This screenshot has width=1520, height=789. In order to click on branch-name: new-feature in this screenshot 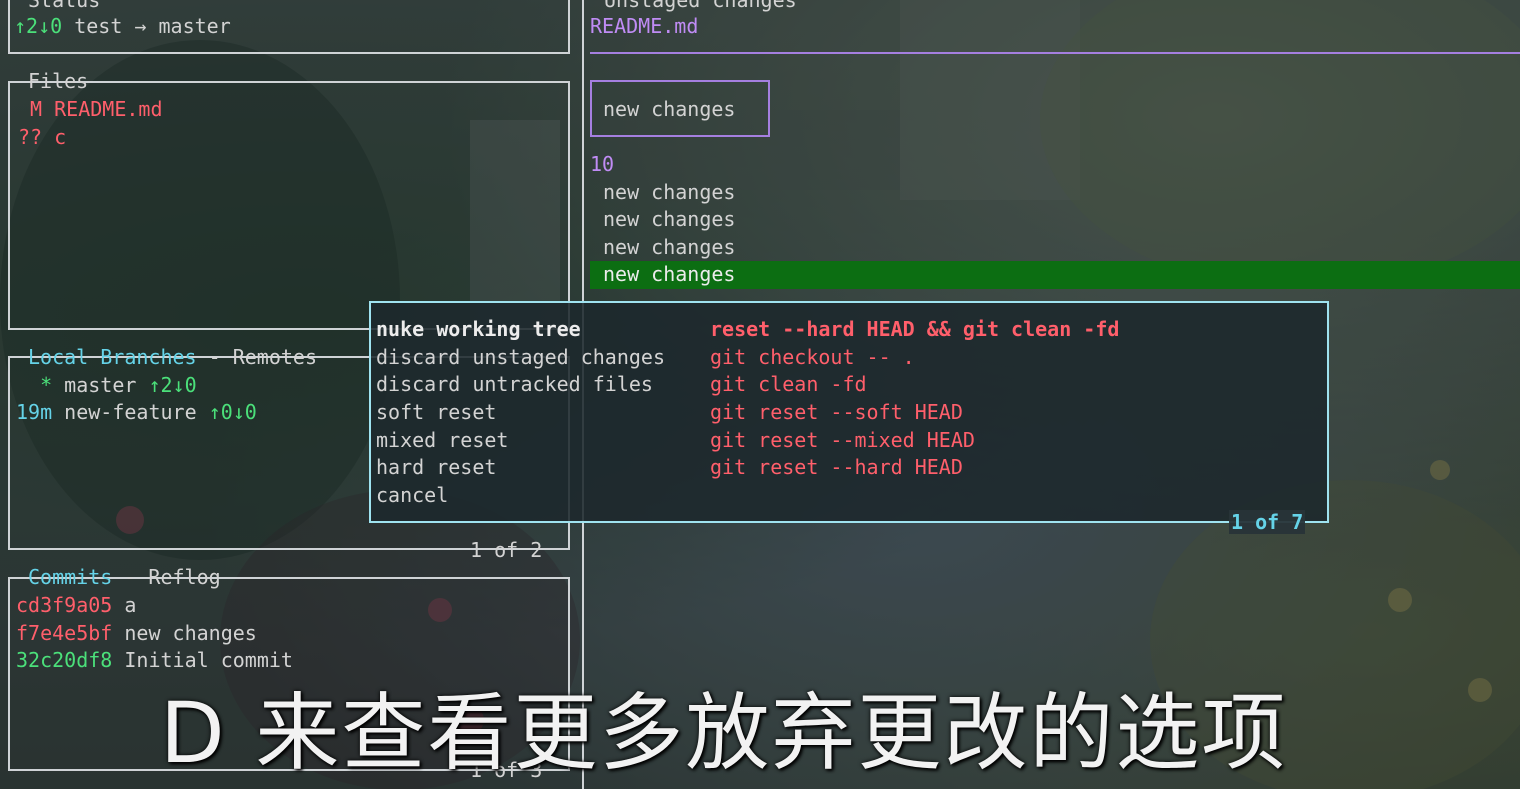, I will do `click(130, 412)`.